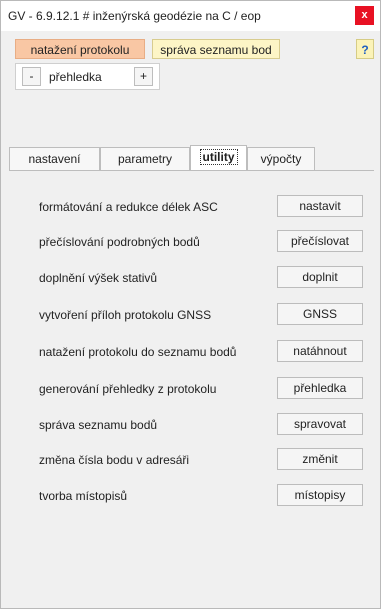 The image size is (381, 609). What do you see at coordinates (320, 495) in the screenshot?
I see `mistopisy-button: místopisy` at bounding box center [320, 495].